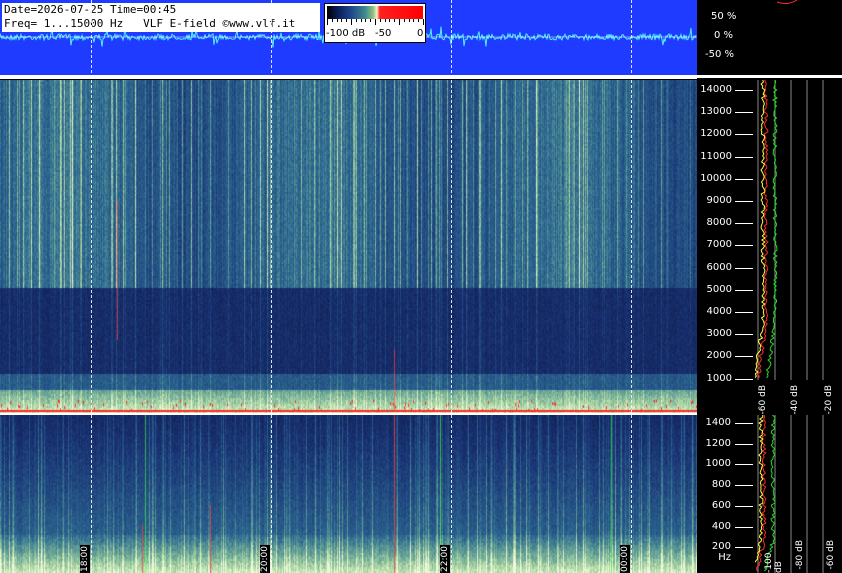  I want to click on freq-tick-label: 1400, so click(718, 422).